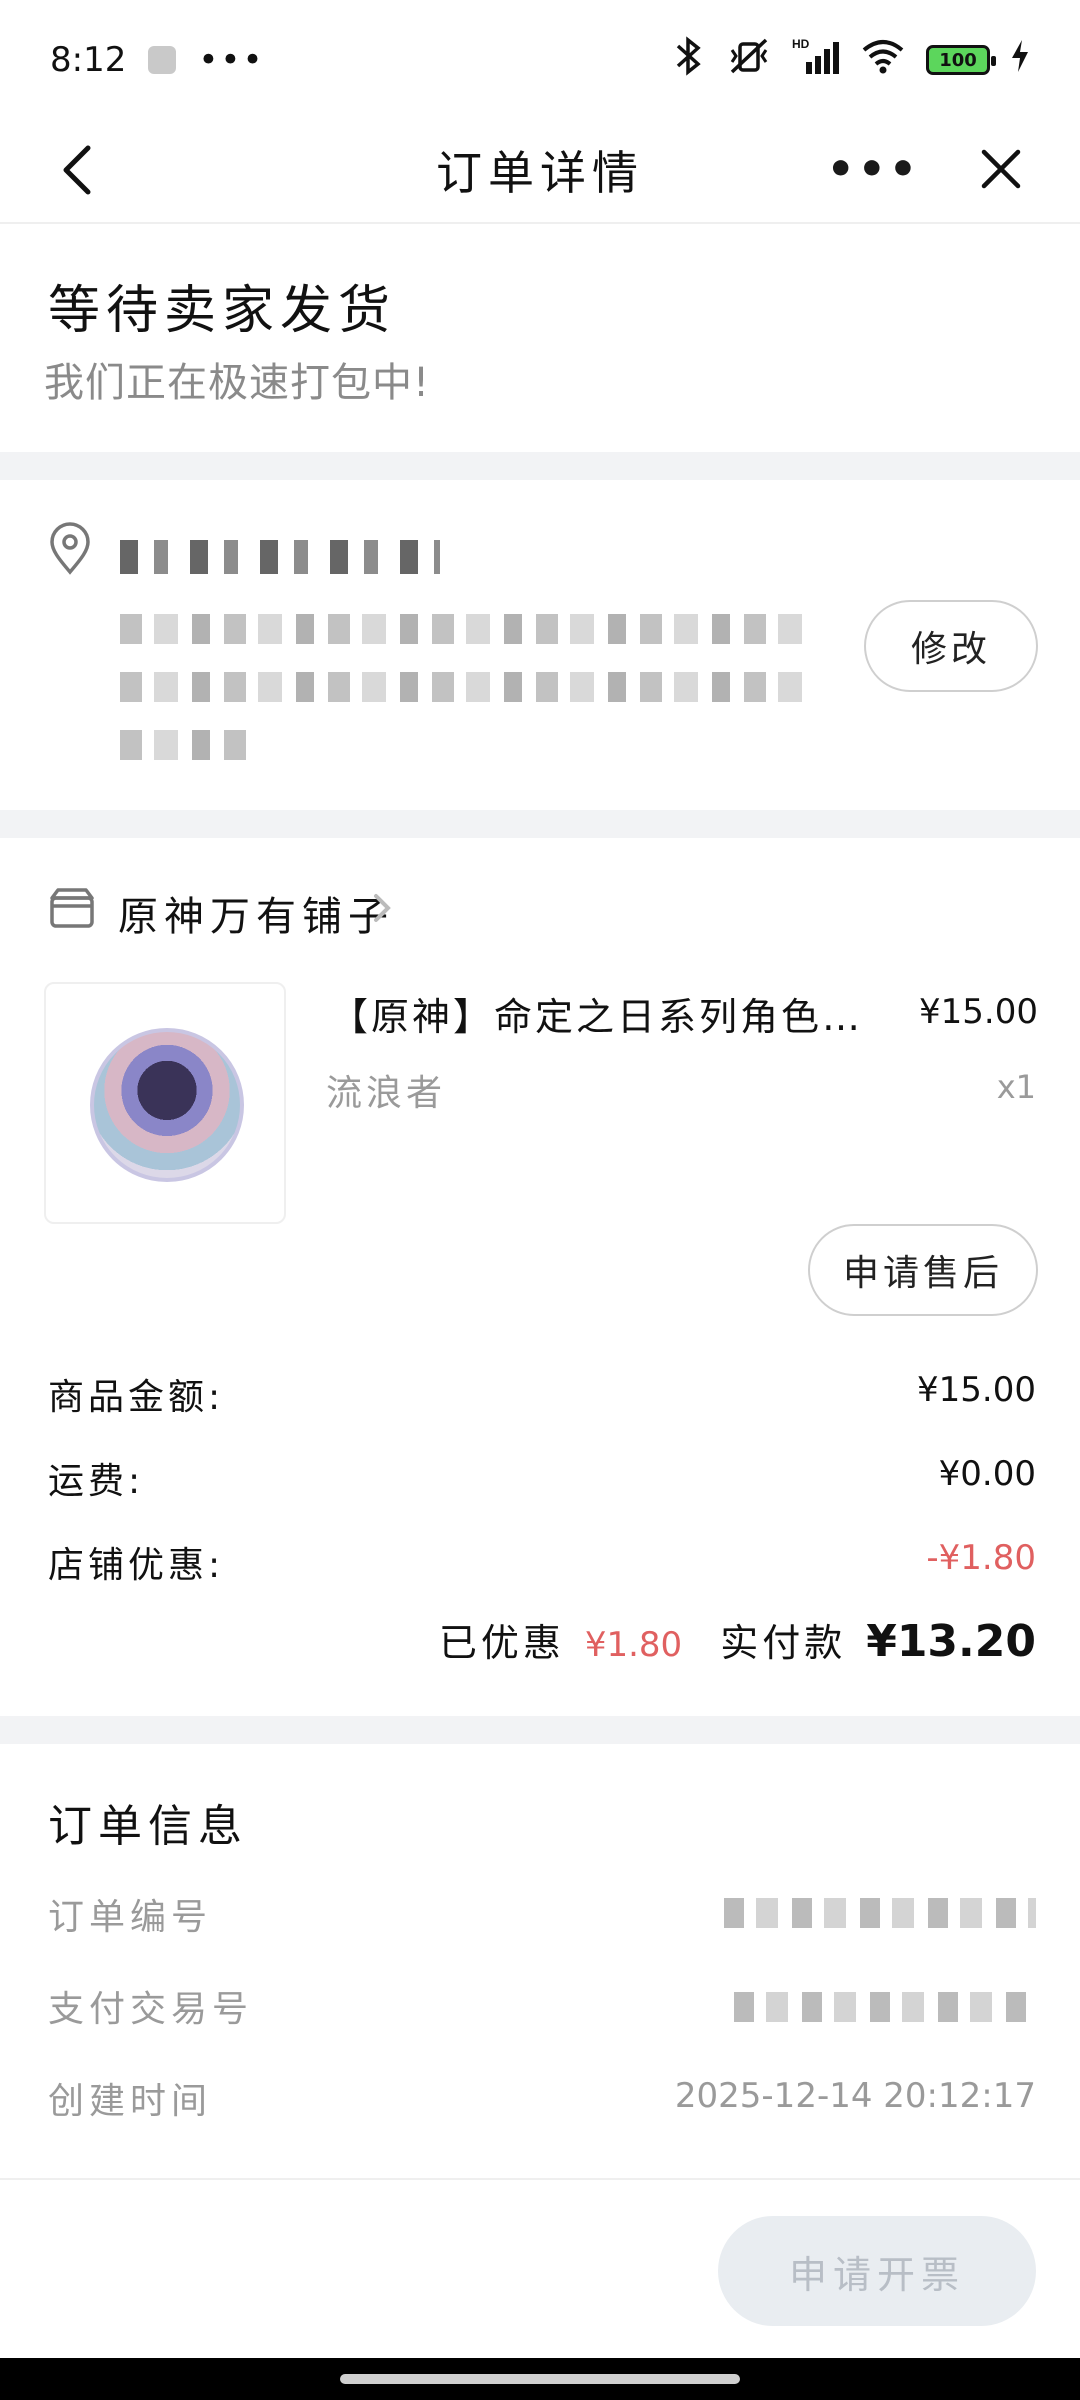  What do you see at coordinates (689, 60) in the screenshot?
I see `bluetooth-icon` at bounding box center [689, 60].